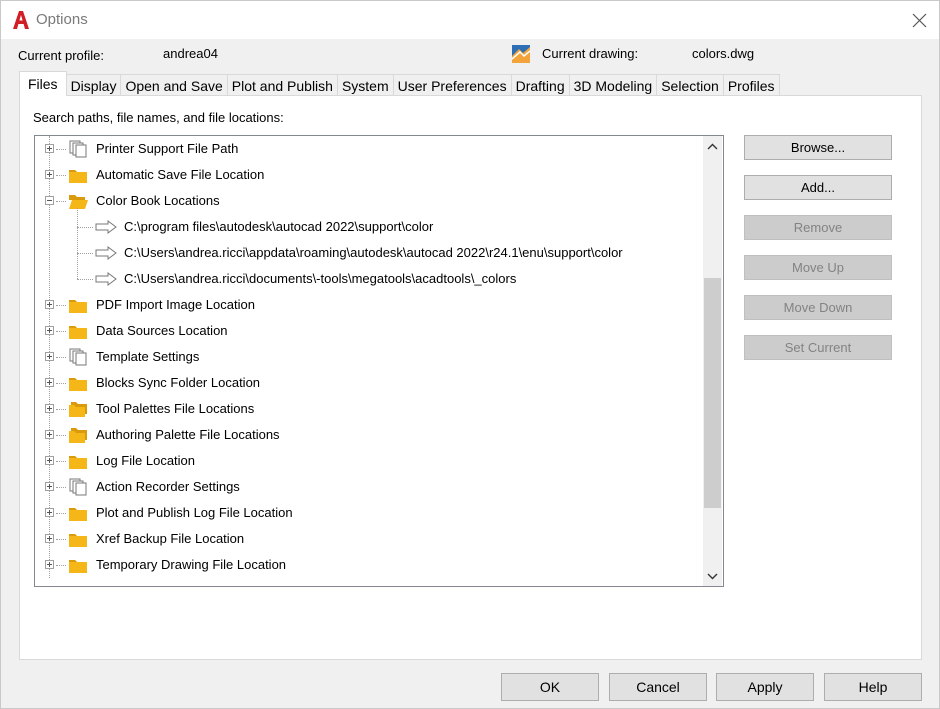 The height and width of the screenshot is (709, 940). I want to click on collapse-icon, so click(49, 200).